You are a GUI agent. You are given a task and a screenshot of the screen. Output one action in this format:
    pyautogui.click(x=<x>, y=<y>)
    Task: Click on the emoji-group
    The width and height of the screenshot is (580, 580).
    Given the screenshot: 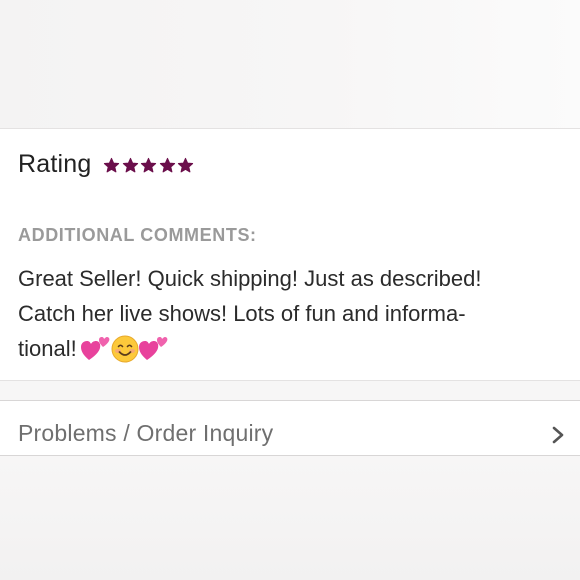 What is the action you would take?
    pyautogui.click(x=124, y=349)
    